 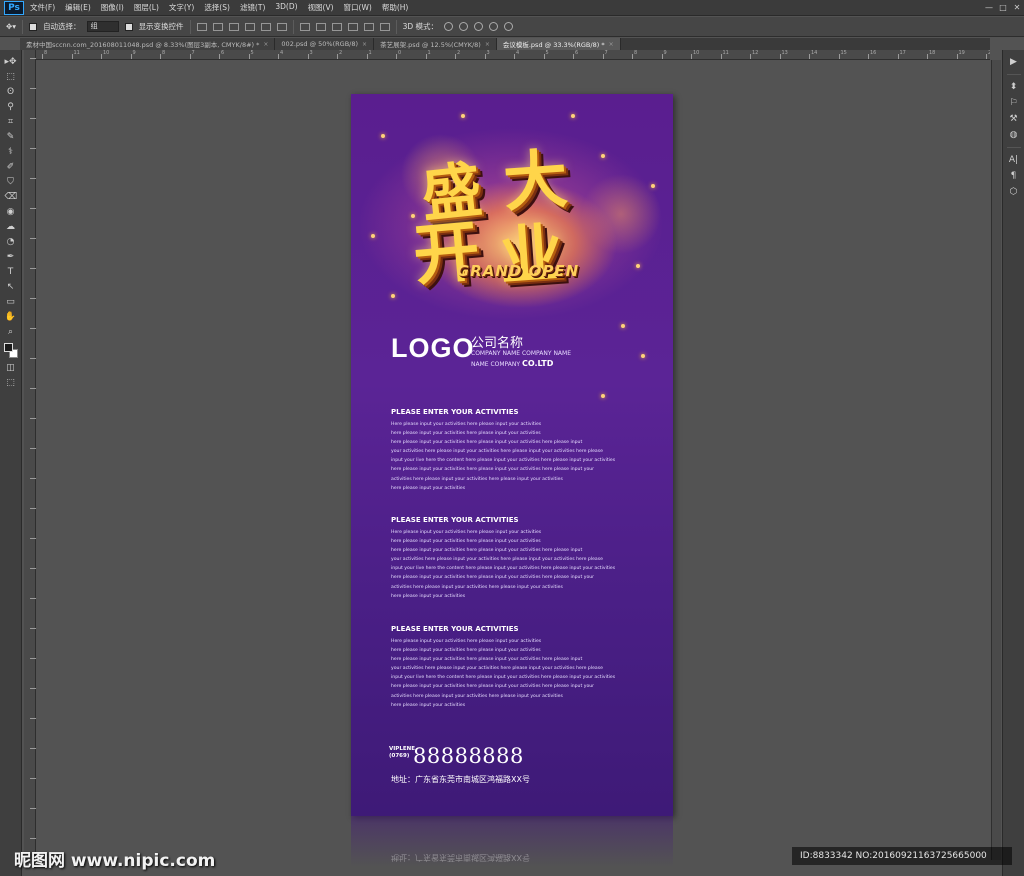 I want to click on tool-icon: ▸✥, so click(x=11, y=62).